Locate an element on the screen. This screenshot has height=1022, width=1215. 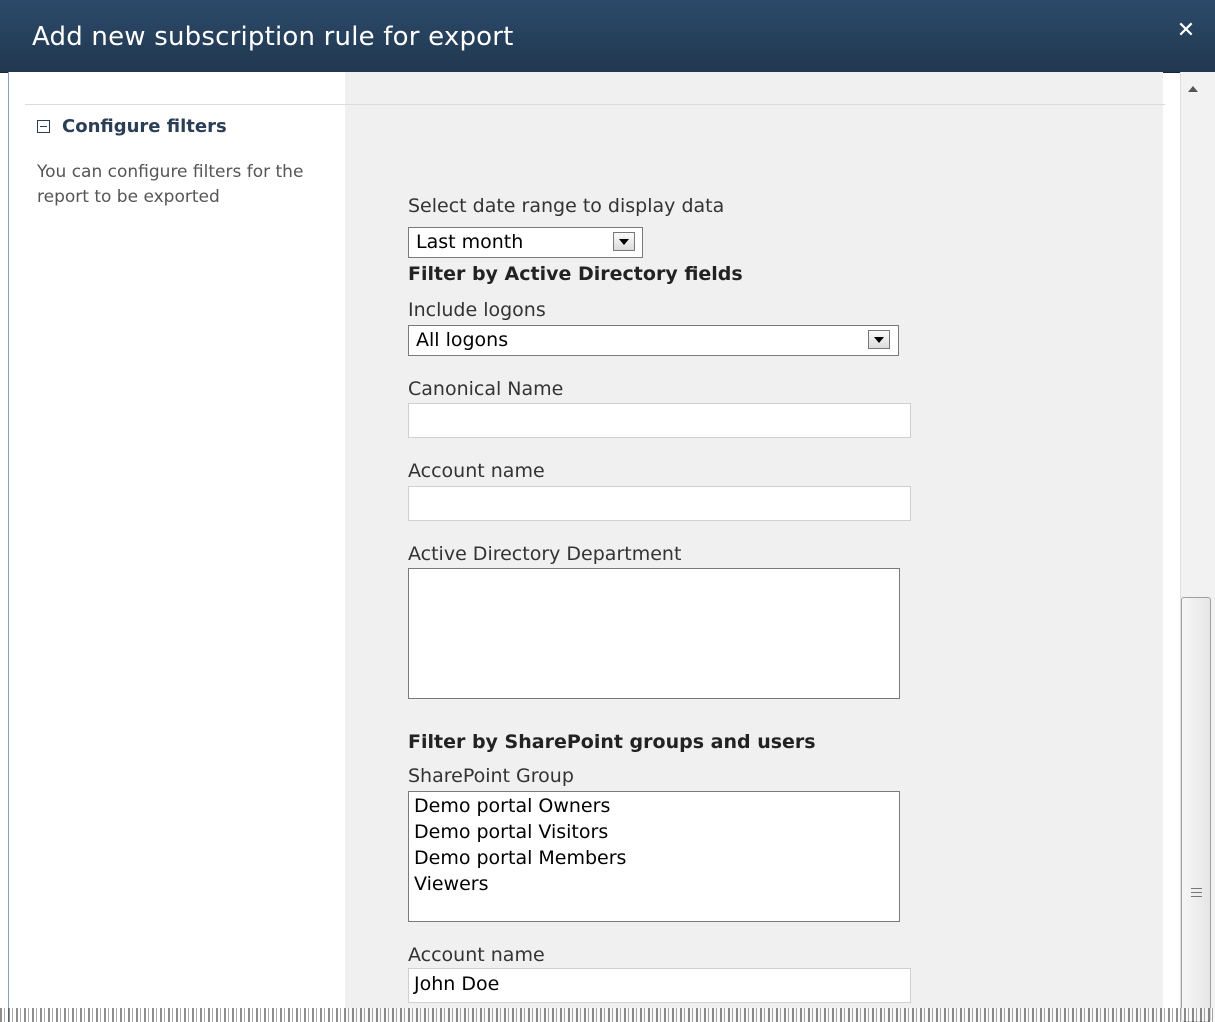
include-logons-value: All logons is located at coordinates (462, 340).